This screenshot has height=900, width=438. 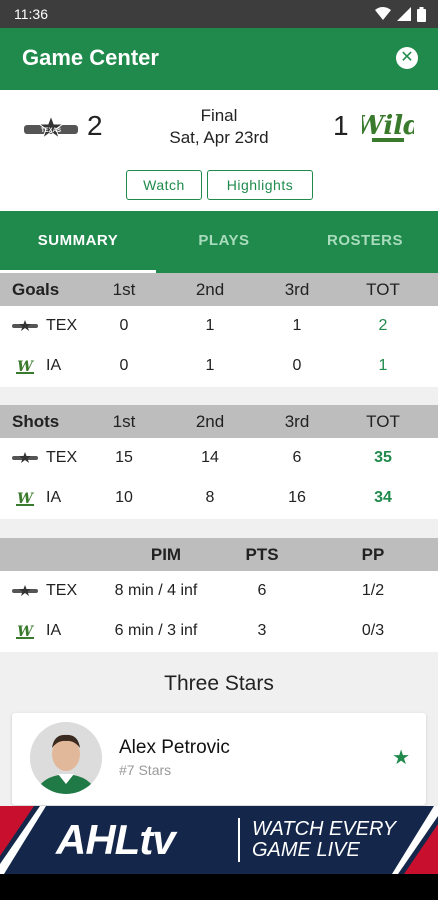 I want to click on tab-bar: SUMMARY PLAYS ROSTERS, so click(x=219, y=242).